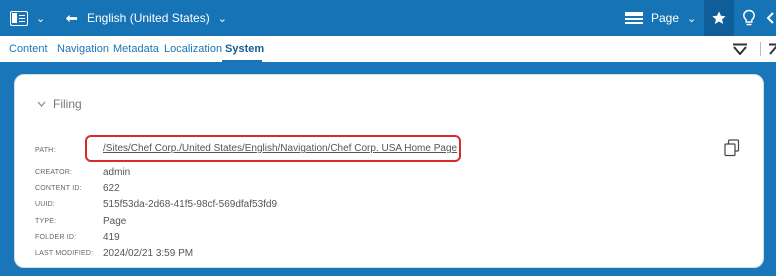 The width and height of the screenshot is (776, 276). I want to click on page-type-selector: Page ⌄, so click(660, 18).